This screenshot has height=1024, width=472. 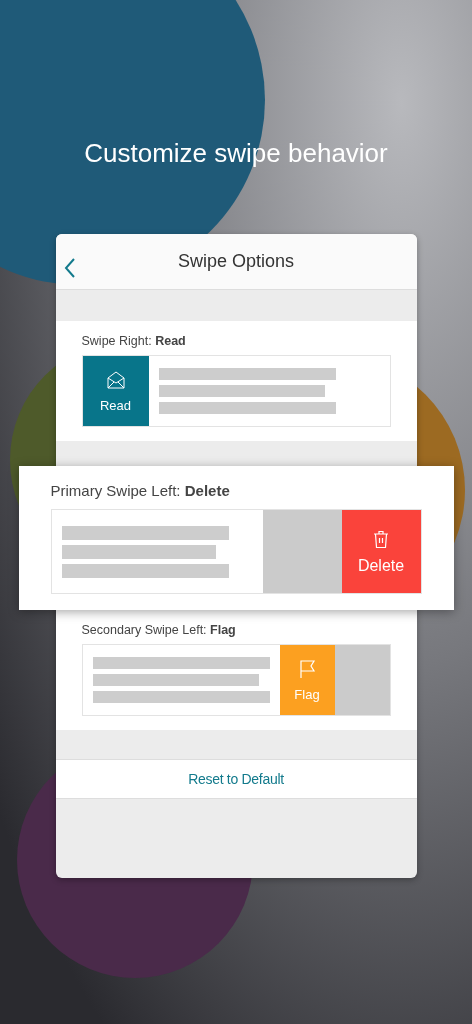 What do you see at coordinates (115, 391) in the screenshot?
I see `read-action: Read` at bounding box center [115, 391].